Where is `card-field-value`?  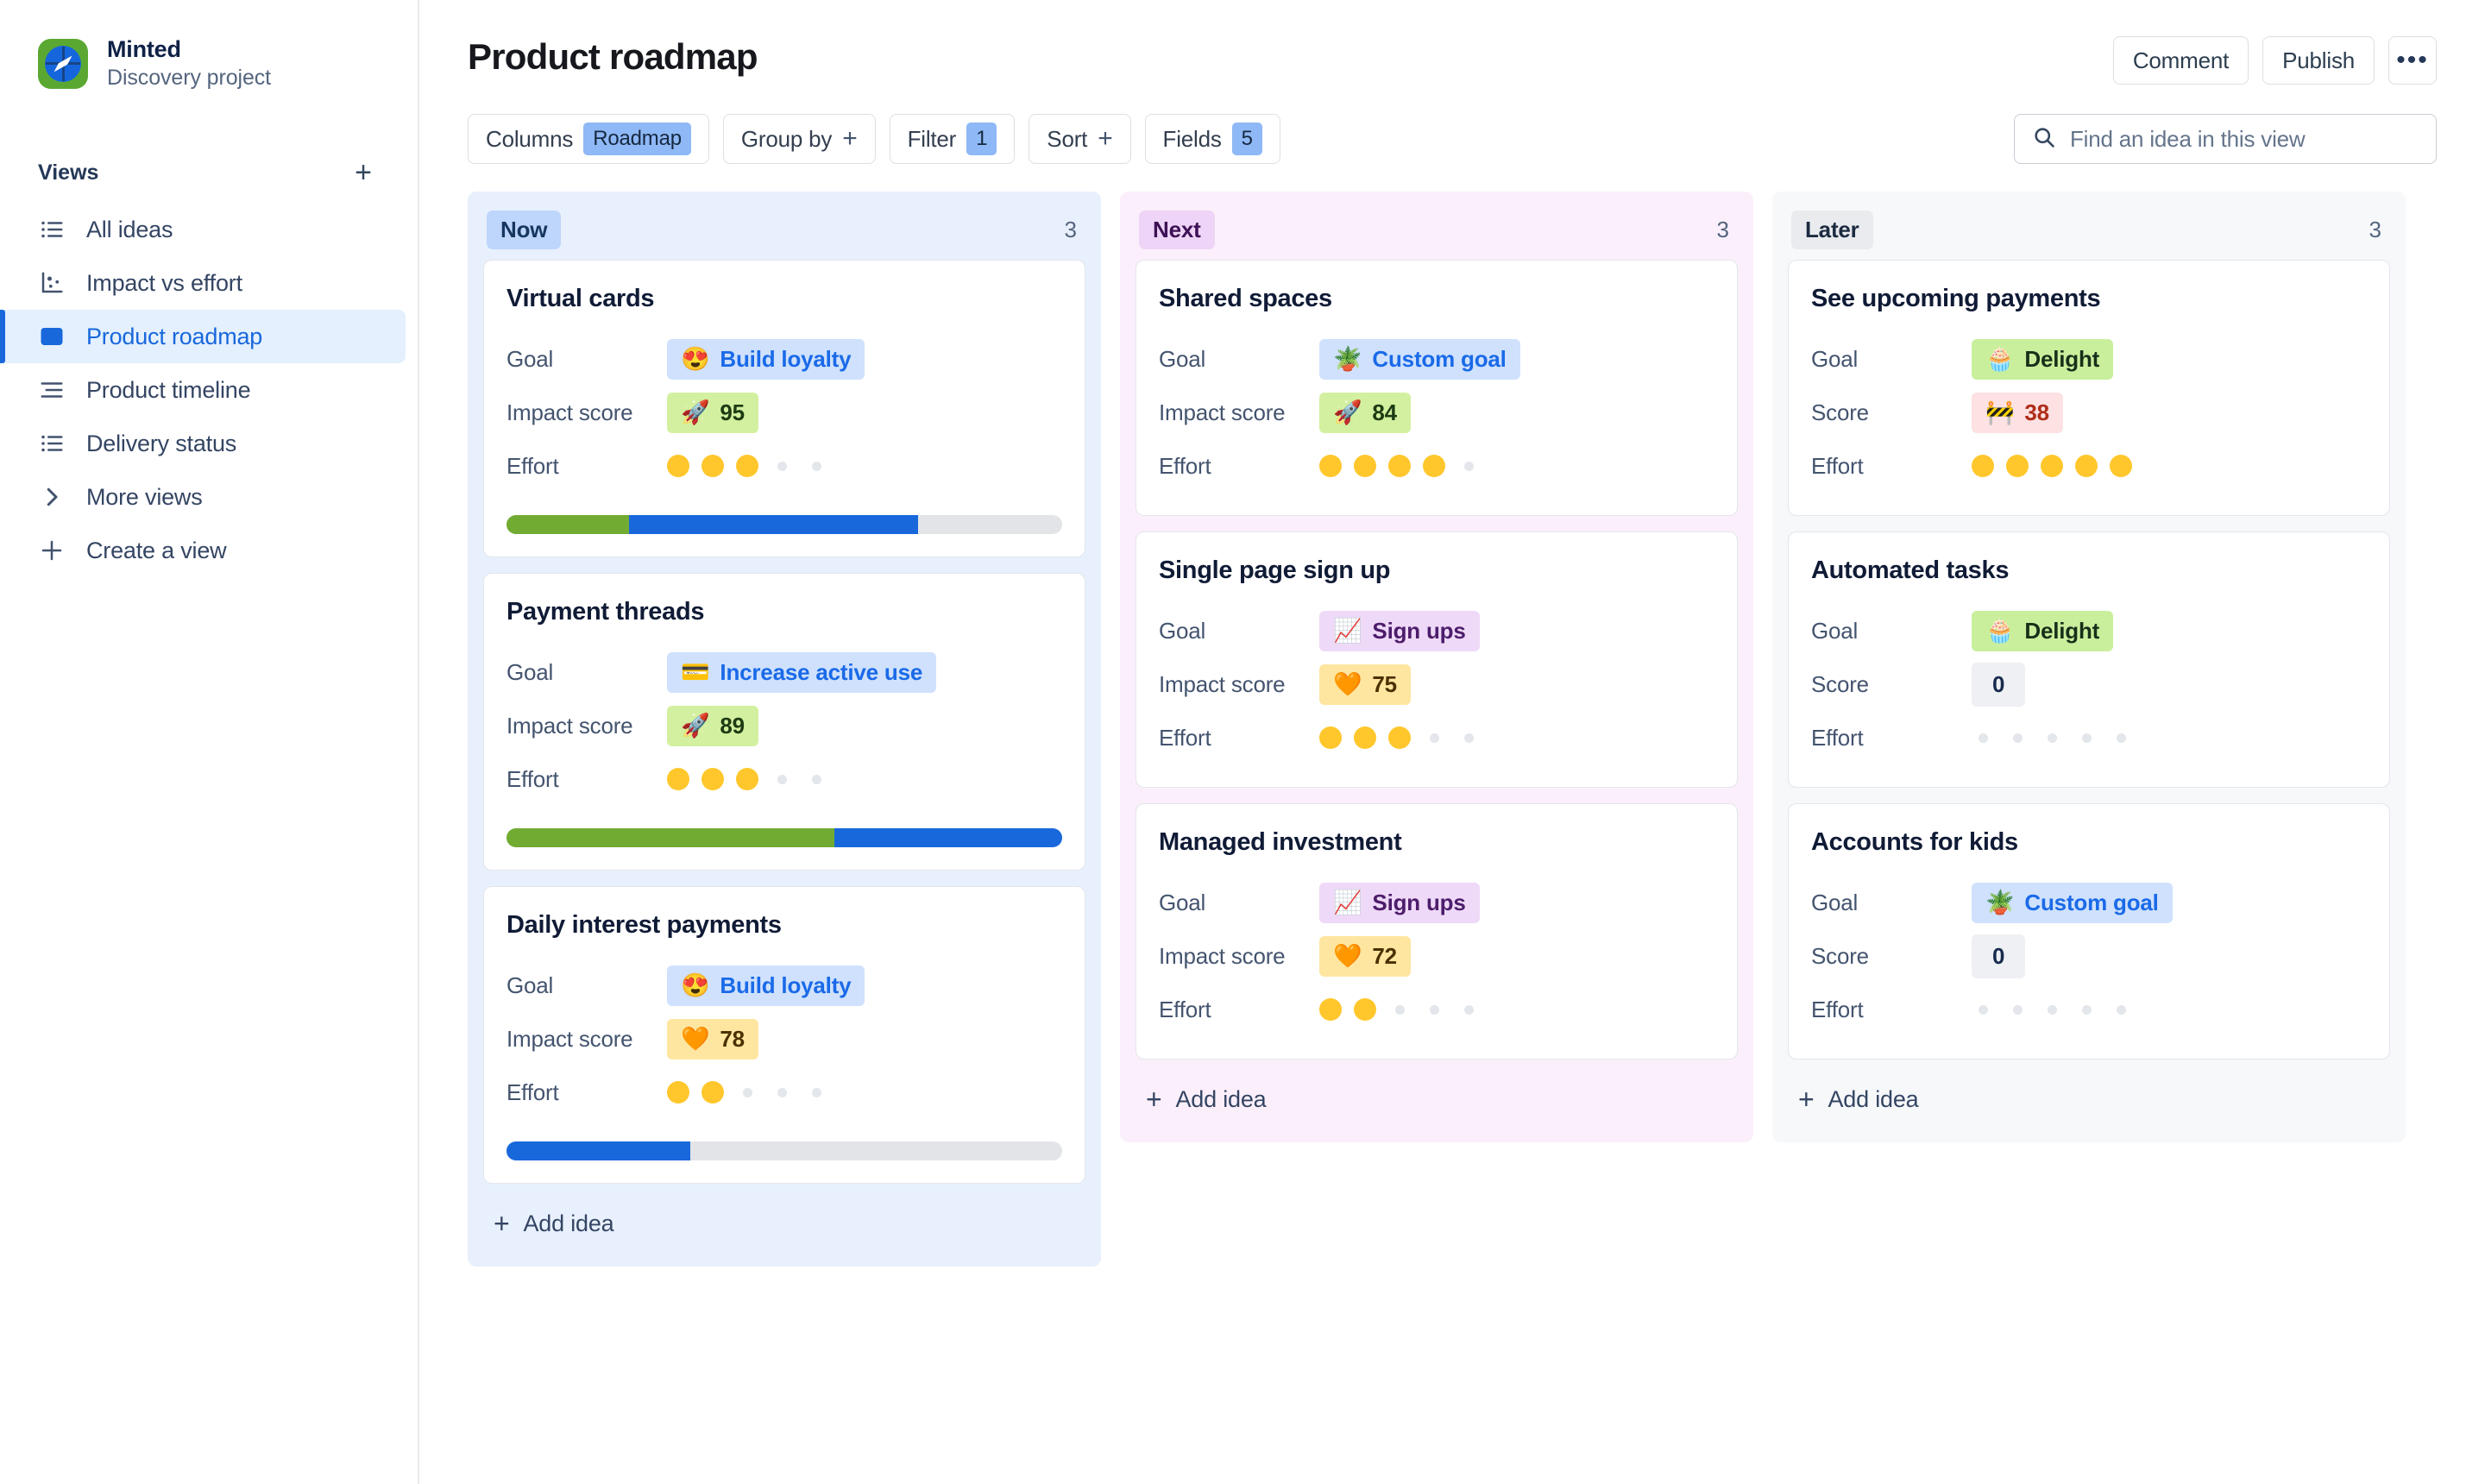 card-field-value is located at coordinates (747, 466).